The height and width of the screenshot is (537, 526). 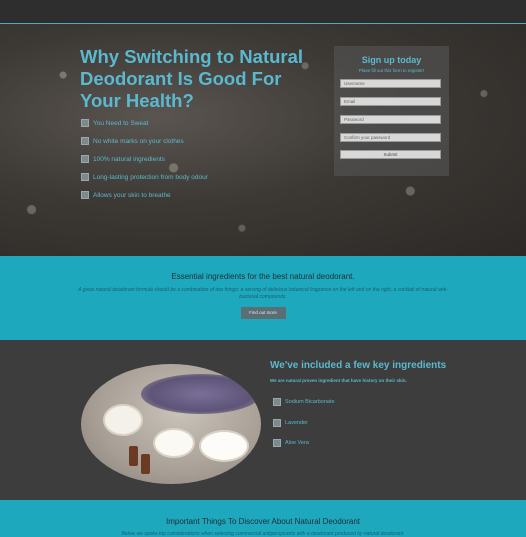 I want to click on benefit-item: You Need to Sweat, so click(x=144, y=123).